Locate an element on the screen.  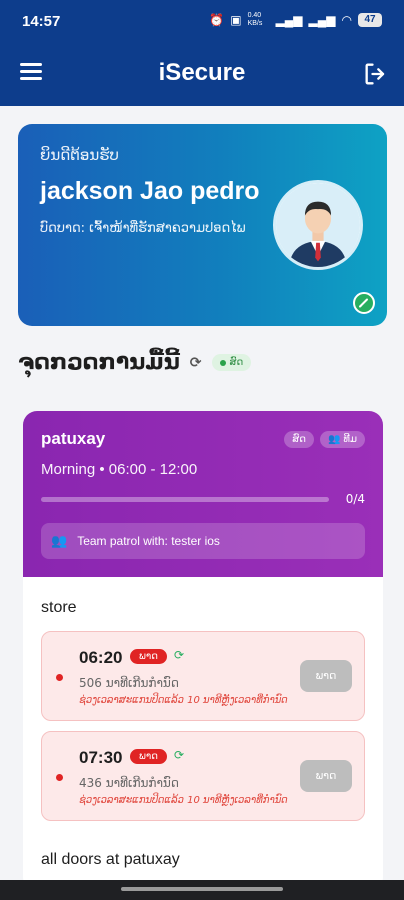
team-patrol-info: 👥 Team patrol with: tester ios is located at coordinates (203, 541).